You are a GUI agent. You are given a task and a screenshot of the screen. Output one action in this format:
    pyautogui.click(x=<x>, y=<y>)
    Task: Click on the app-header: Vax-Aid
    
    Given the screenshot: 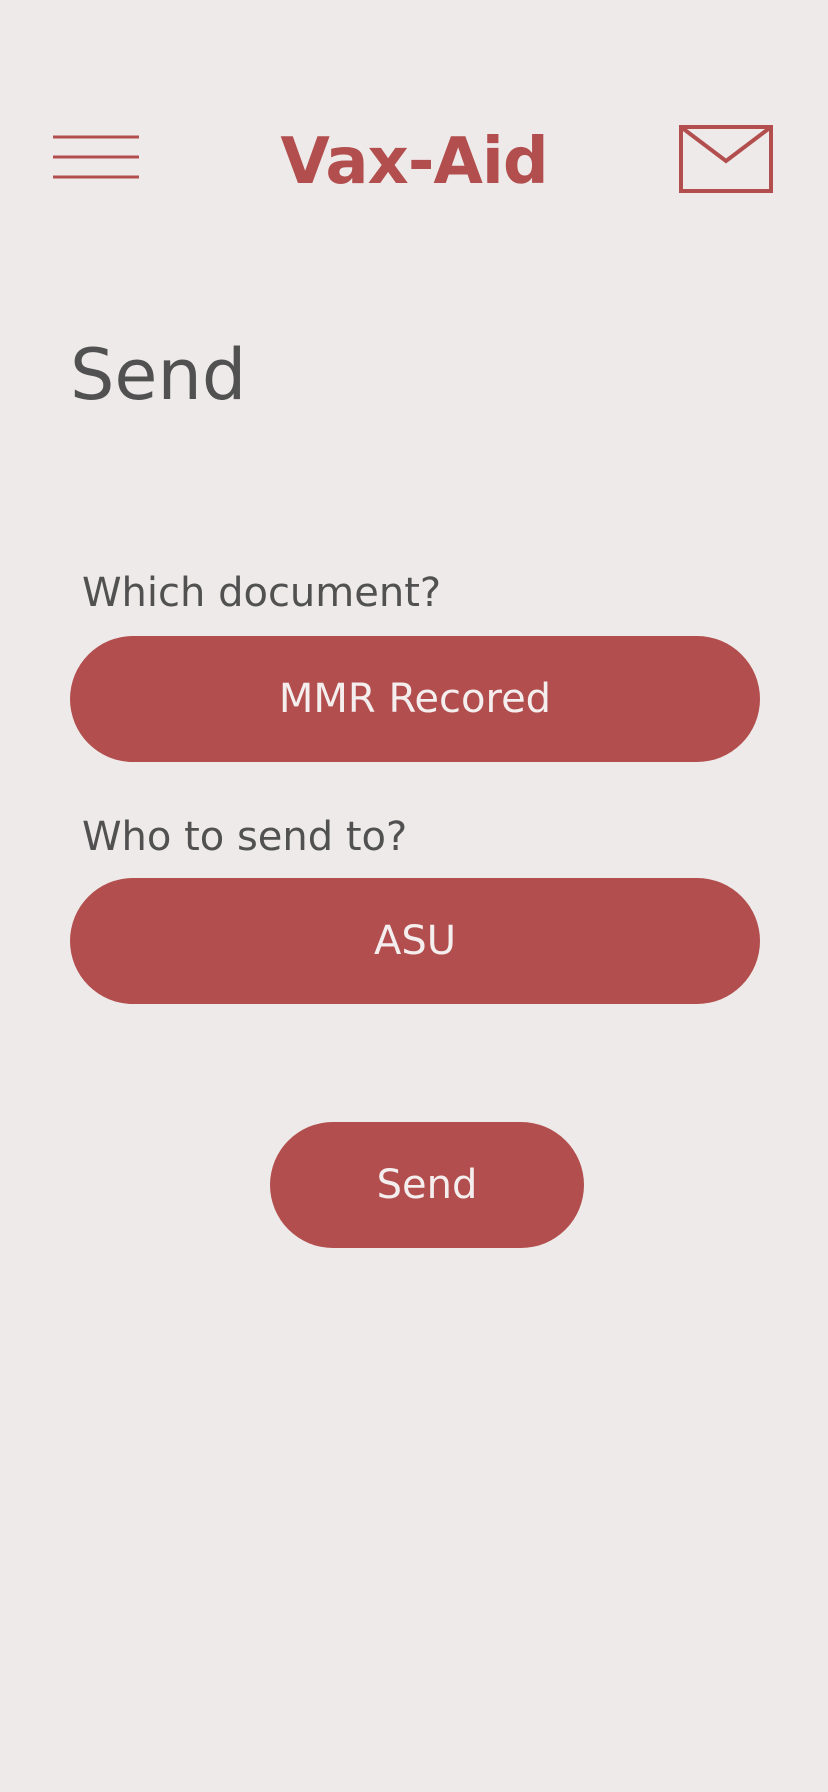 What is the action you would take?
    pyautogui.click(x=414, y=130)
    